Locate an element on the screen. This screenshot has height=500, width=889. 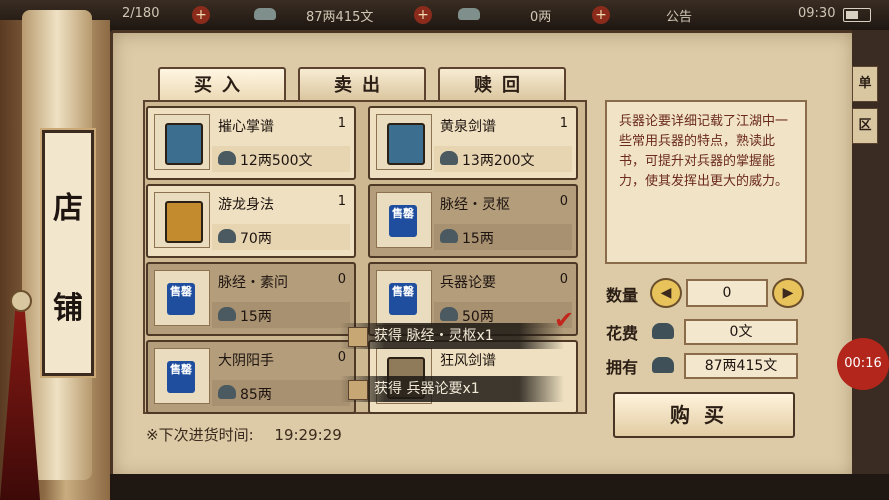
add-money-button: + is located at coordinates (423, 15).